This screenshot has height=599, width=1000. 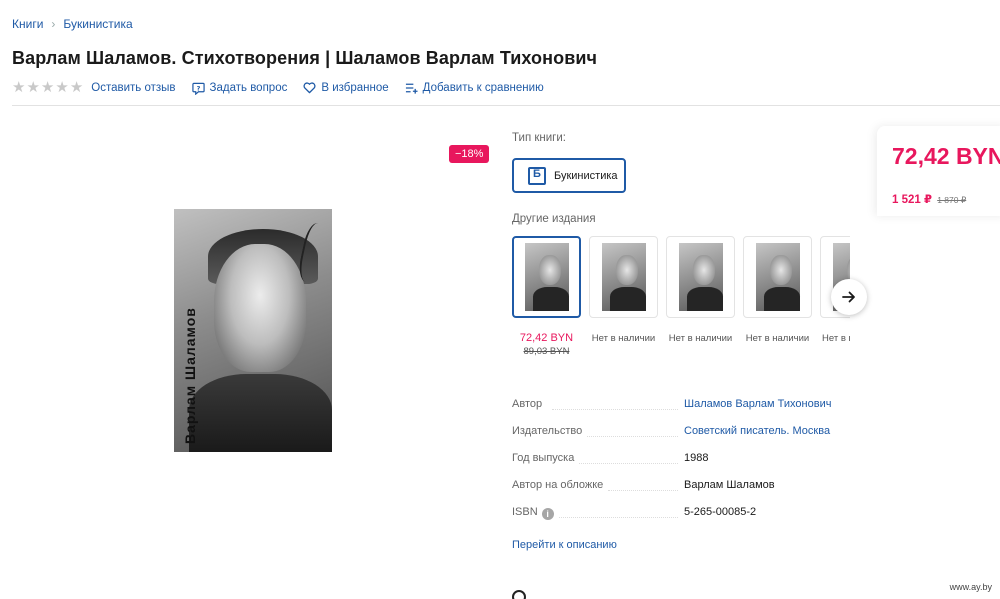 I want to click on book-type-selected-label: Букинистика, so click(x=586, y=175).